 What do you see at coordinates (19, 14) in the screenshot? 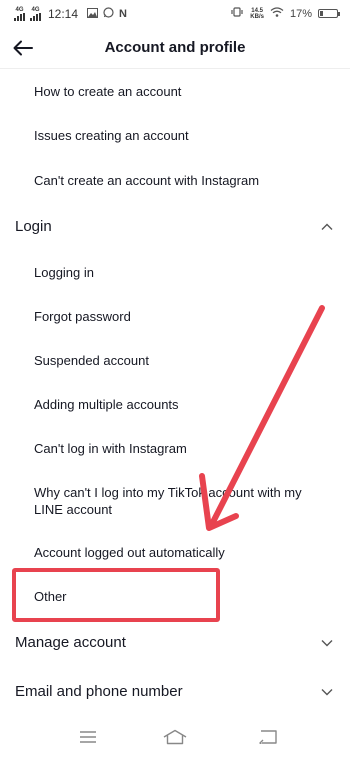
I see `sim1-signal-icon: 4G` at bounding box center [19, 14].